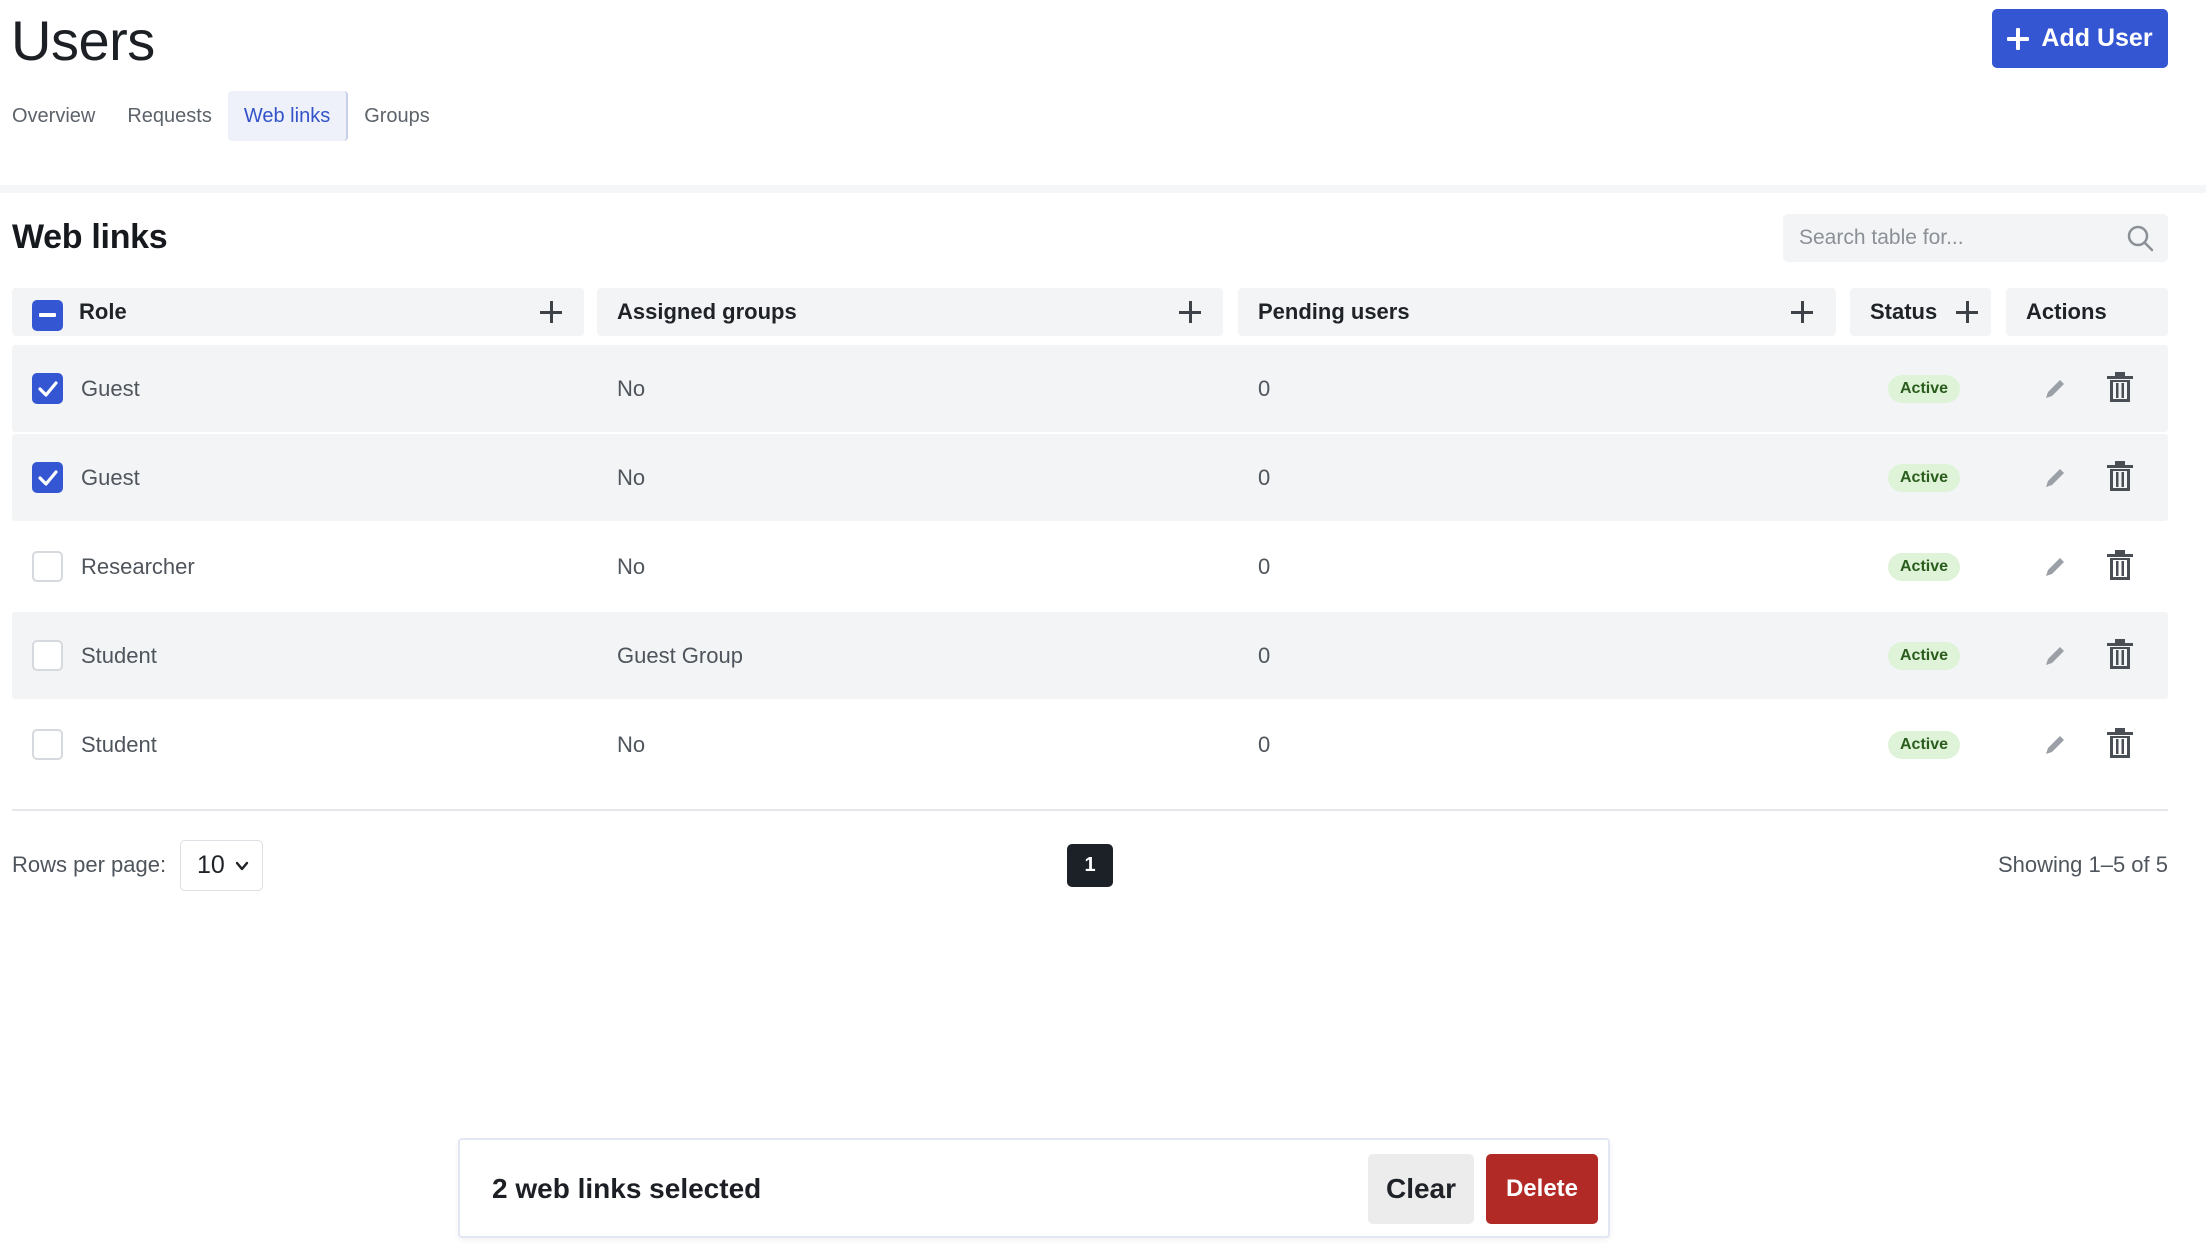  Describe the element at coordinates (2097, 38) in the screenshot. I see `add-user-label: Add User` at that location.